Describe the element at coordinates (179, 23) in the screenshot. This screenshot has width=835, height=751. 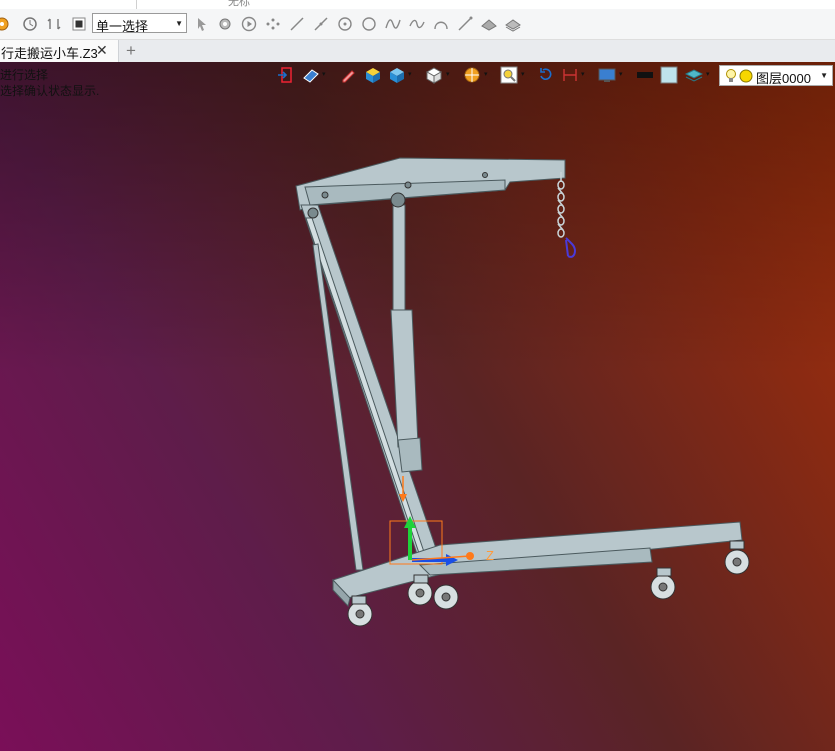
I see `chevron-down-icon: ▼` at that location.